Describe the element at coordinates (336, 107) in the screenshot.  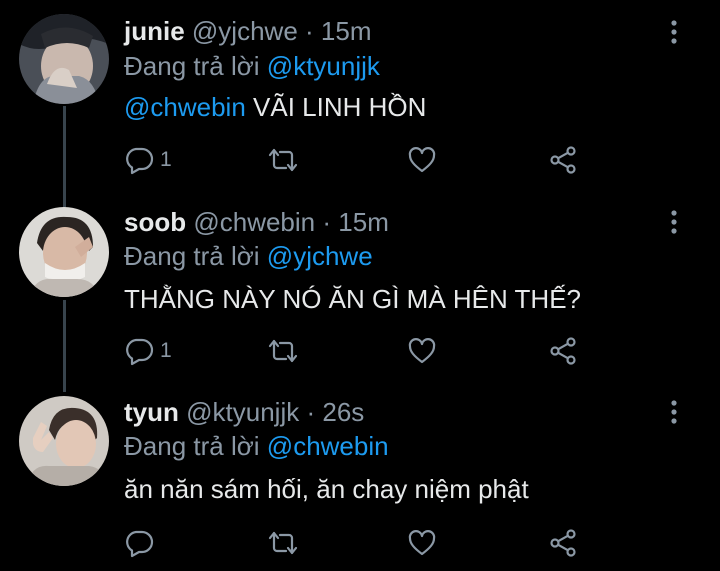
I see `content-text: VÃI LINH HỒN` at that location.